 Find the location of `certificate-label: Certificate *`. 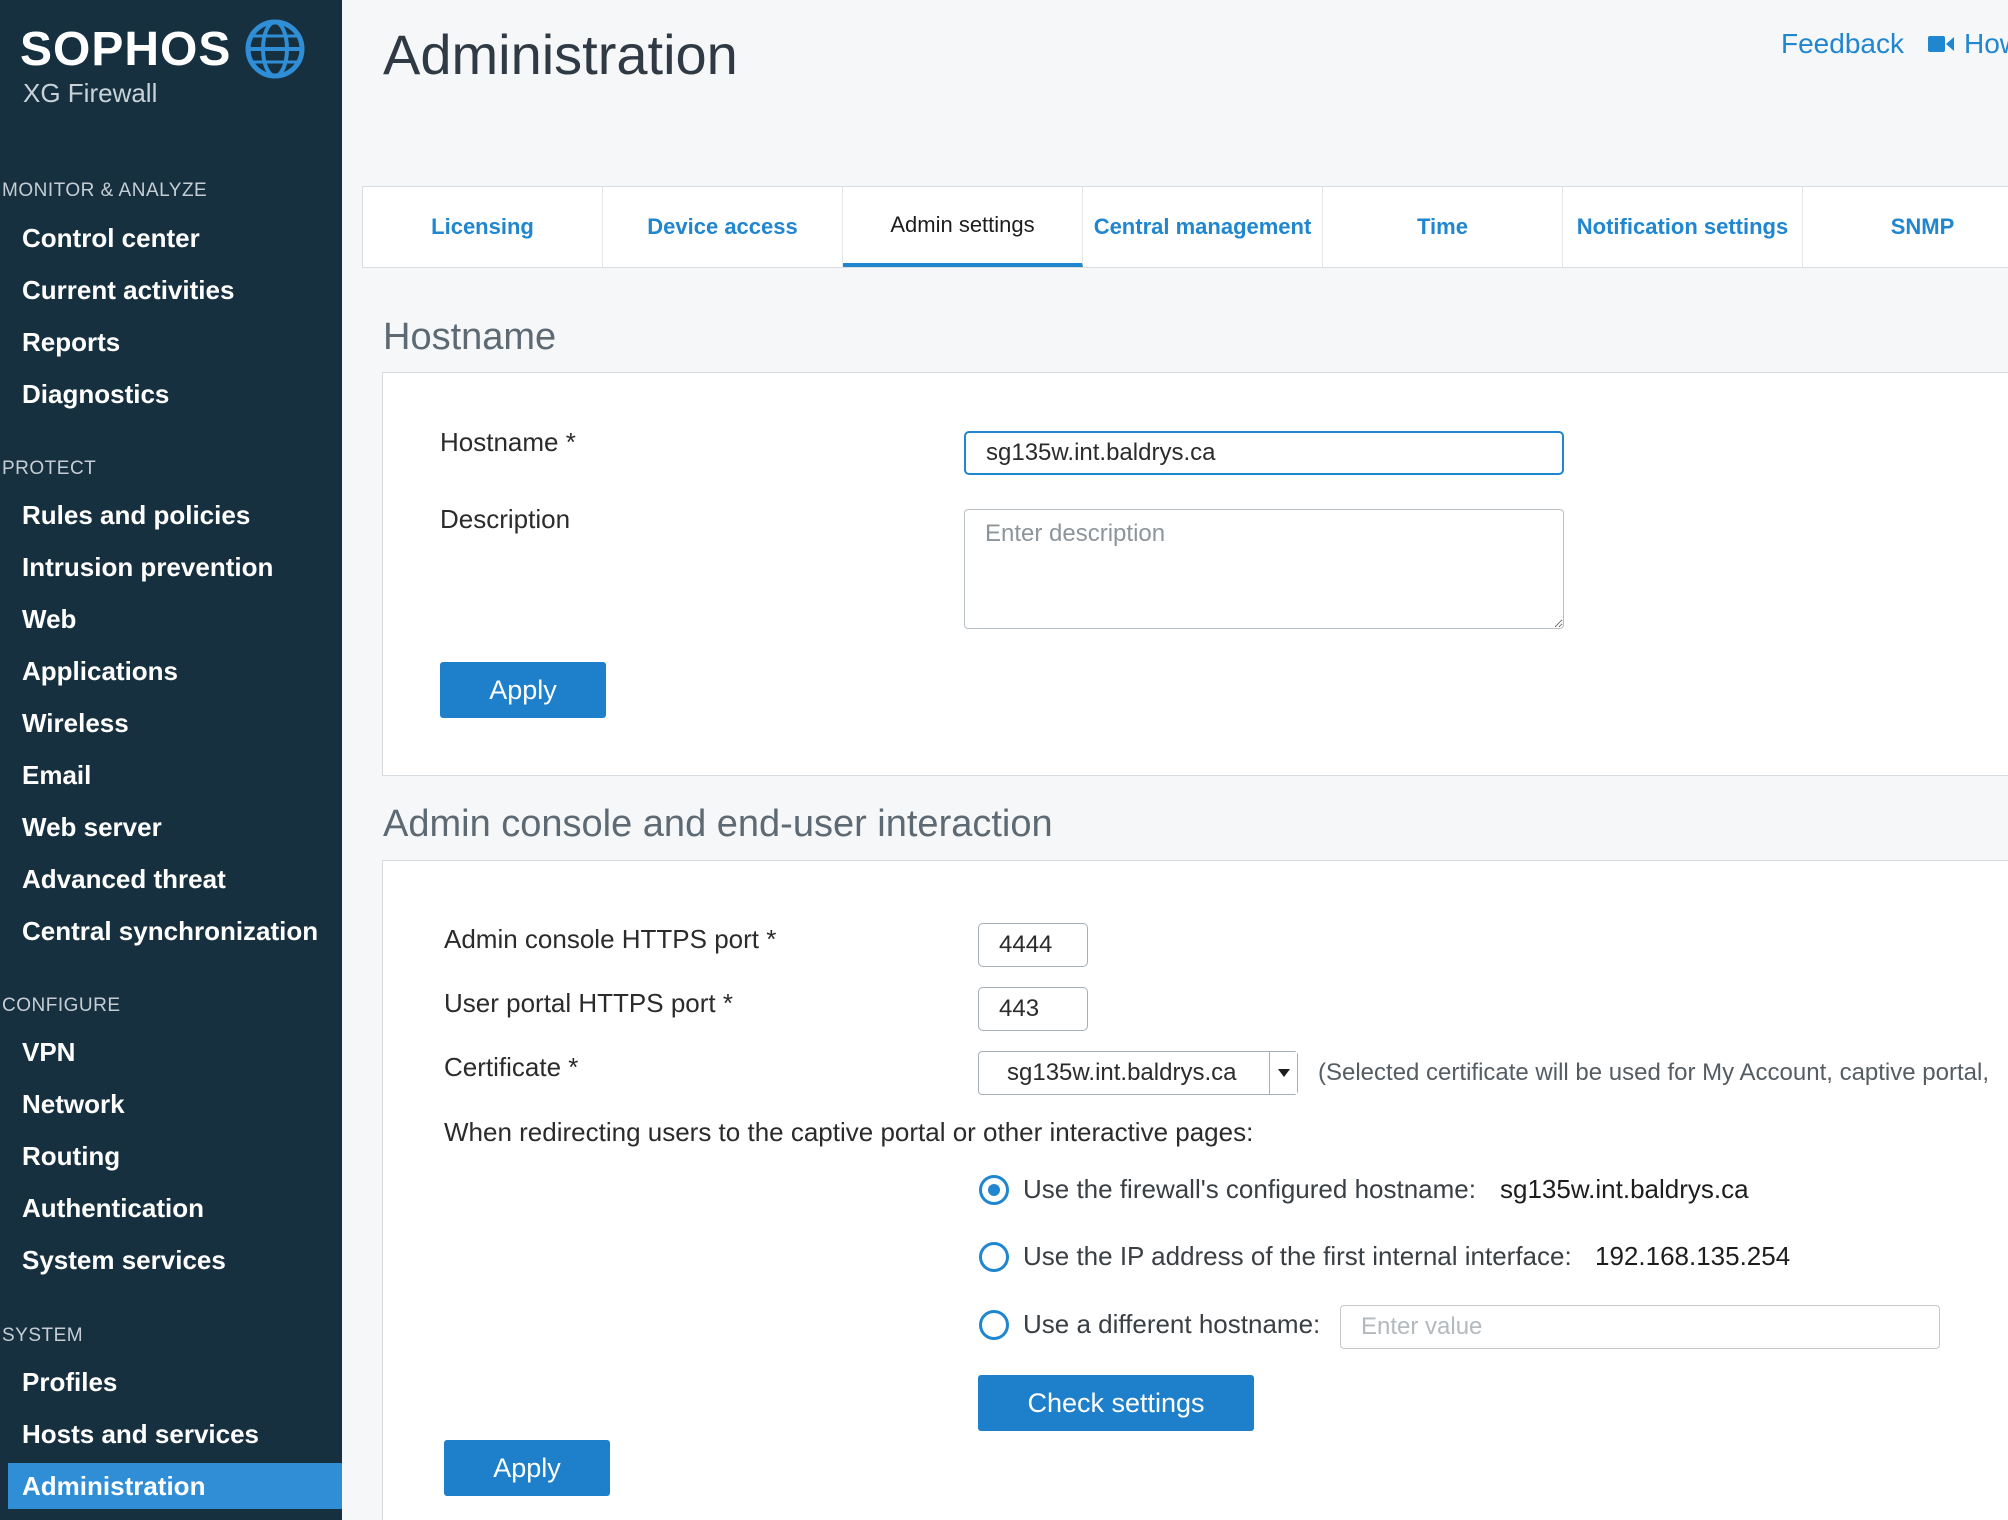

certificate-label: Certificate * is located at coordinates (511, 1067).